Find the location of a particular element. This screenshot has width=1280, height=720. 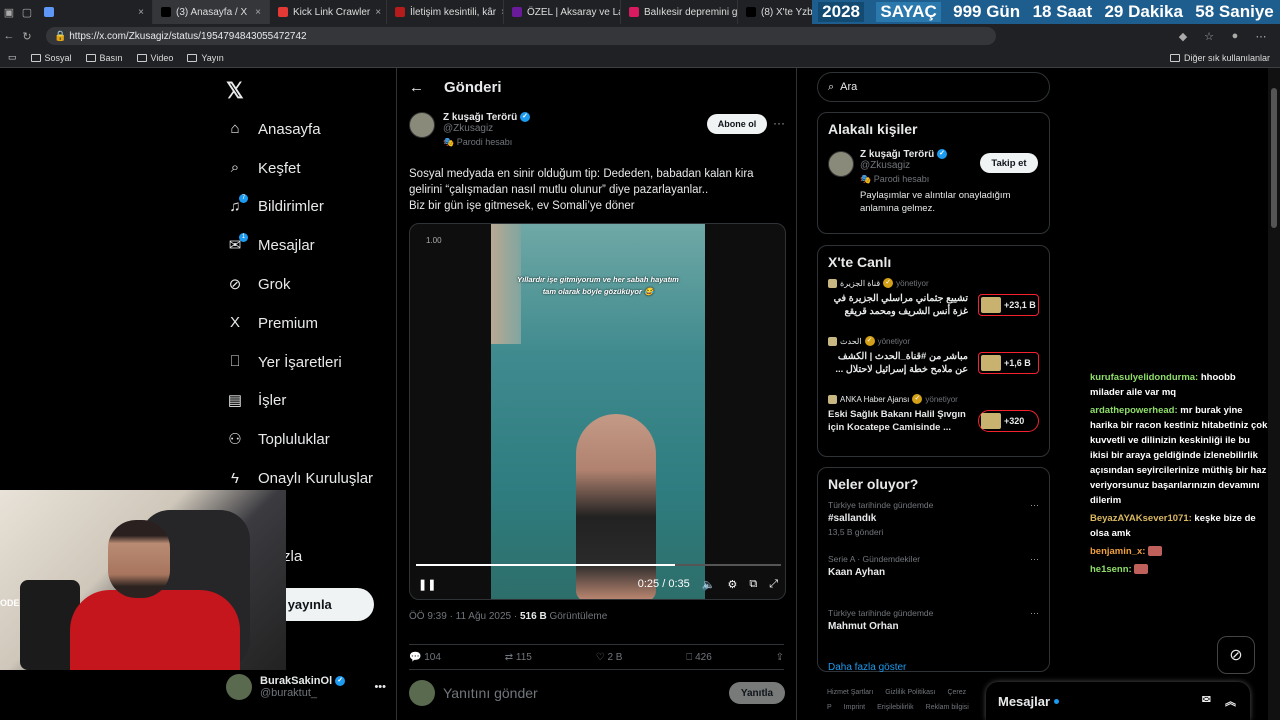

back-icon: ← is located at coordinates (9, 36).